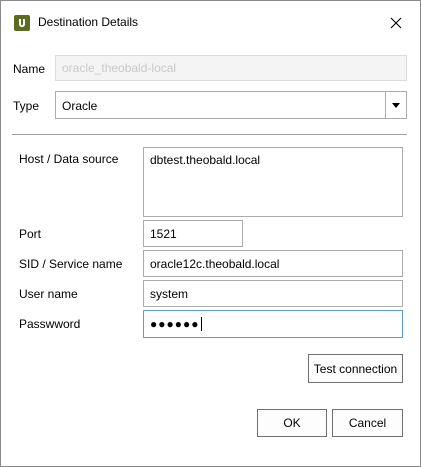  What do you see at coordinates (273, 263) in the screenshot?
I see `sid-input: oracle12c.theobald.local` at bounding box center [273, 263].